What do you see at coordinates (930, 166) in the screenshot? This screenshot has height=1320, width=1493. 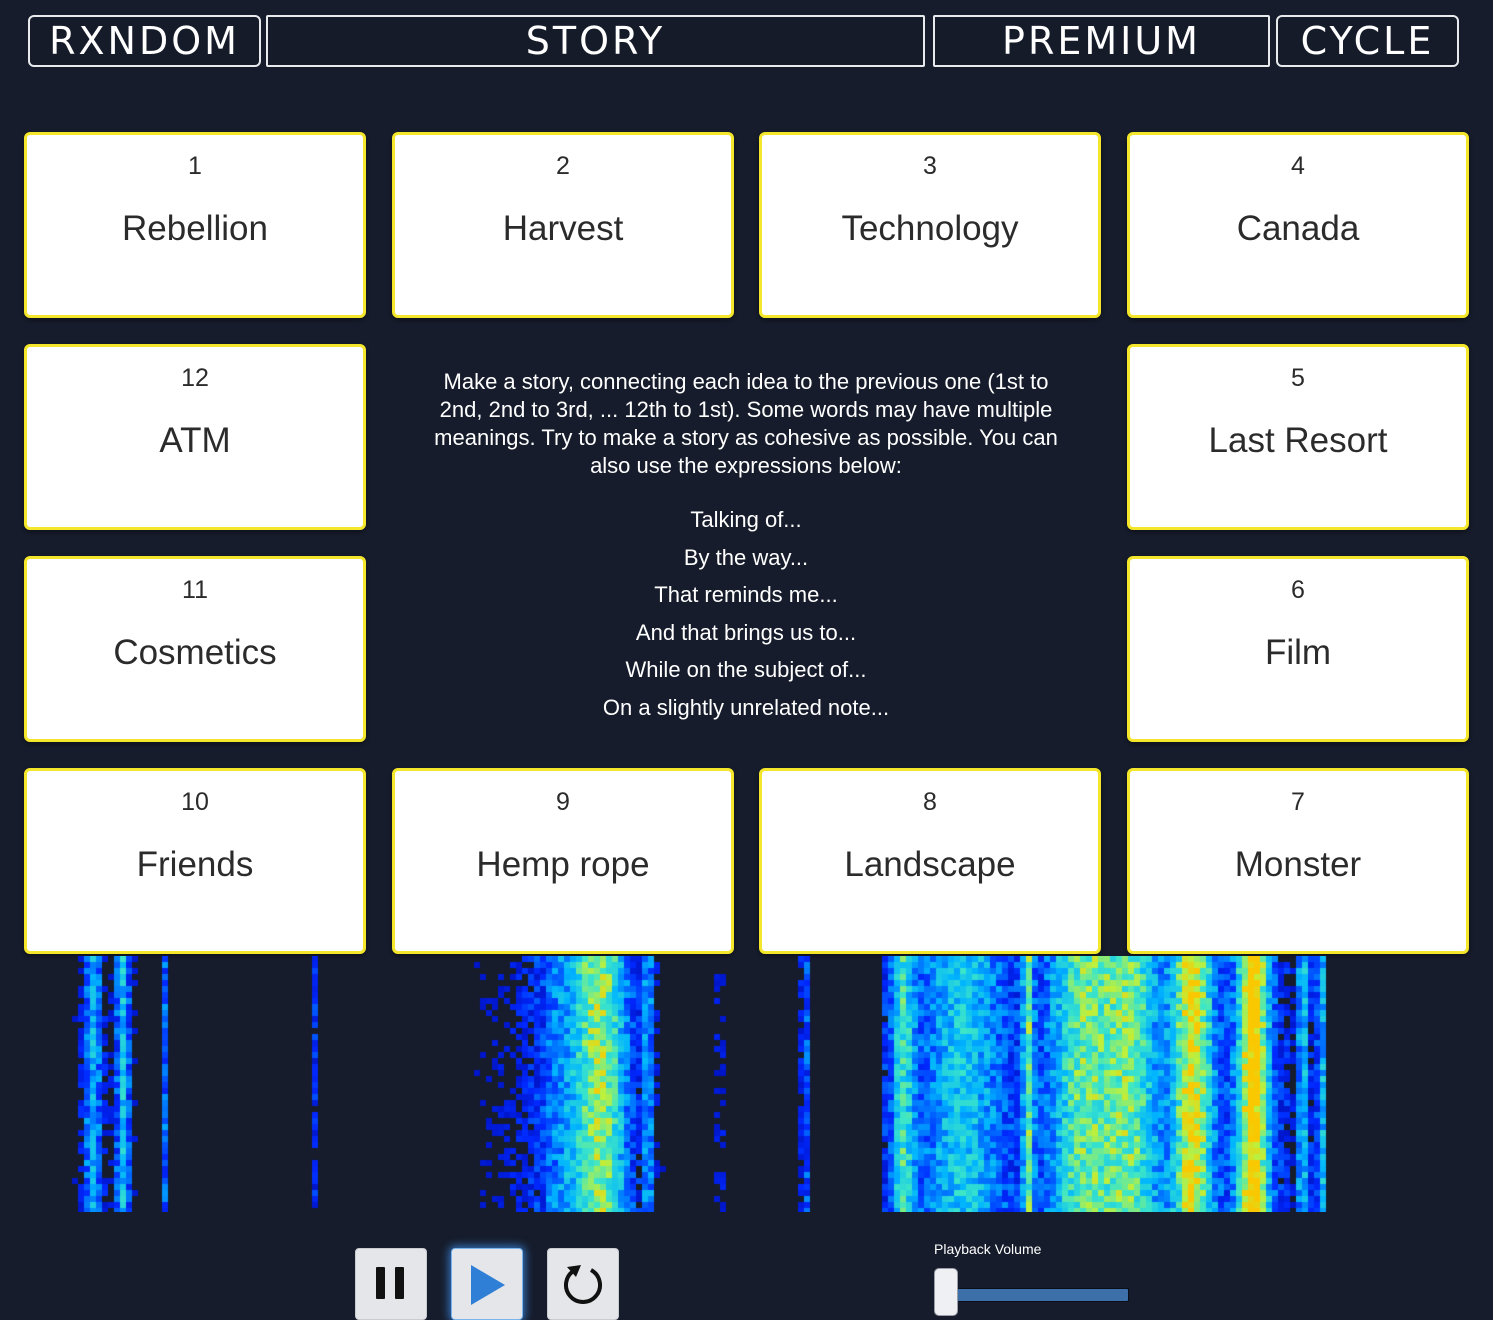 I see `card-number: 3` at bounding box center [930, 166].